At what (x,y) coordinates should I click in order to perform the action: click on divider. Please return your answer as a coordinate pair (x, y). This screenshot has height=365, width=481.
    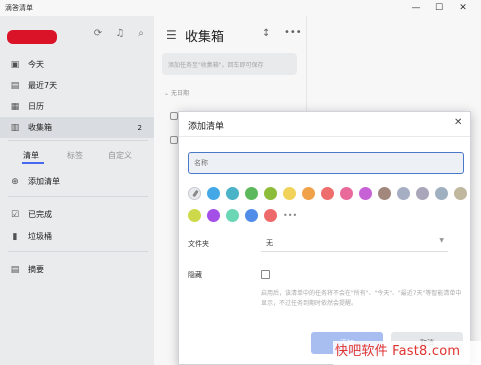
    Looking at the image, I should click on (324, 136).